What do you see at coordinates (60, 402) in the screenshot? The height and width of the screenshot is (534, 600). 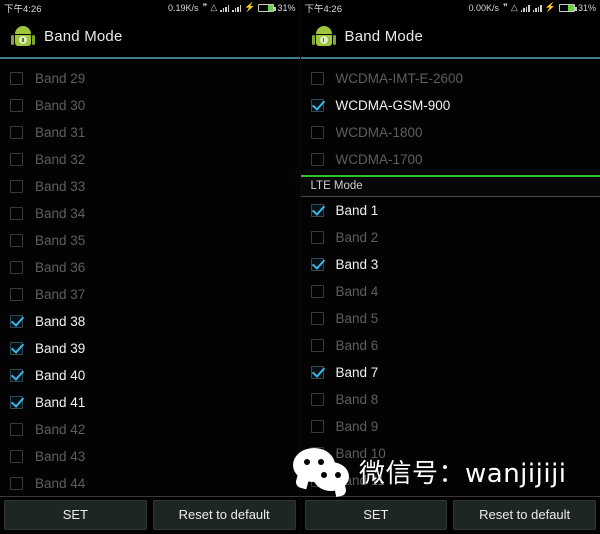 I see `list-item-label: Band 41` at bounding box center [60, 402].